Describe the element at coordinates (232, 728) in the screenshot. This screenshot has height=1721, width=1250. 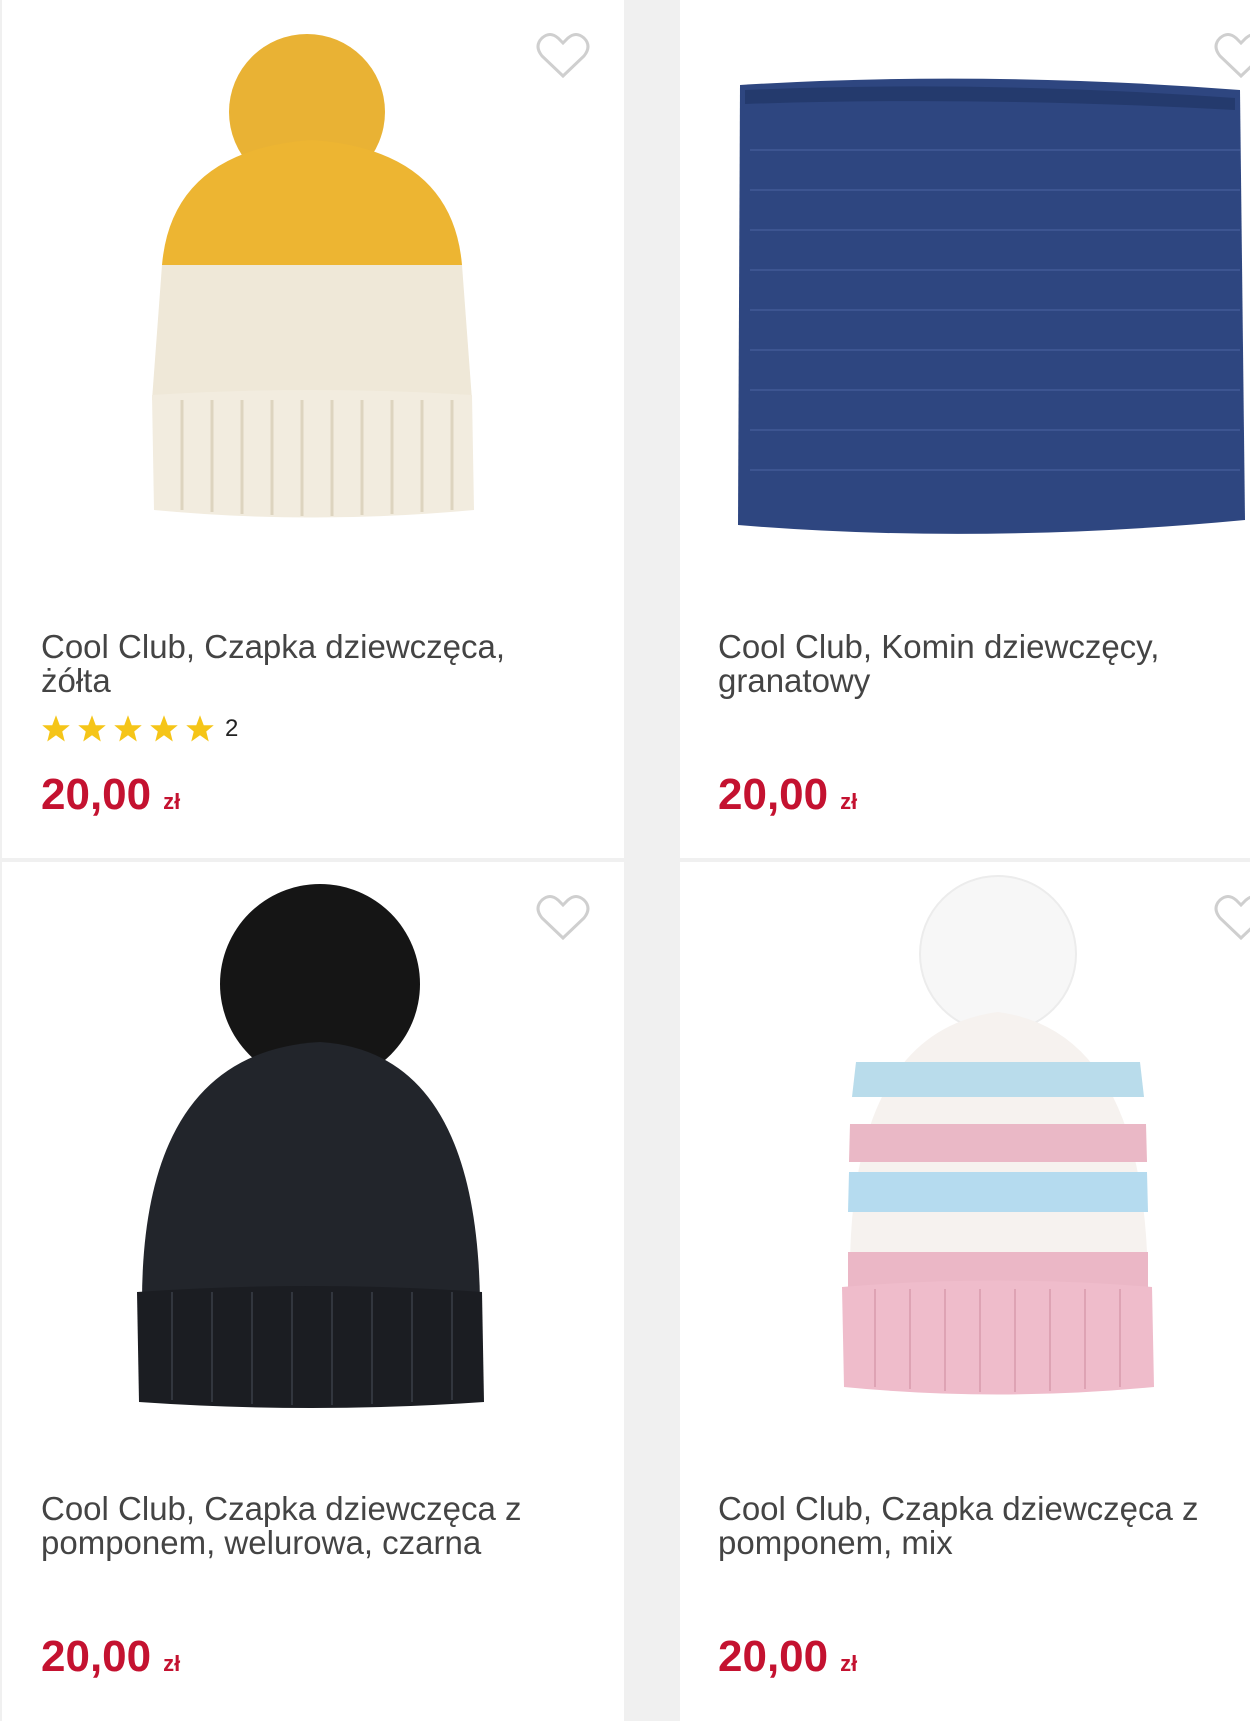
I see `rating-count: 2` at that location.